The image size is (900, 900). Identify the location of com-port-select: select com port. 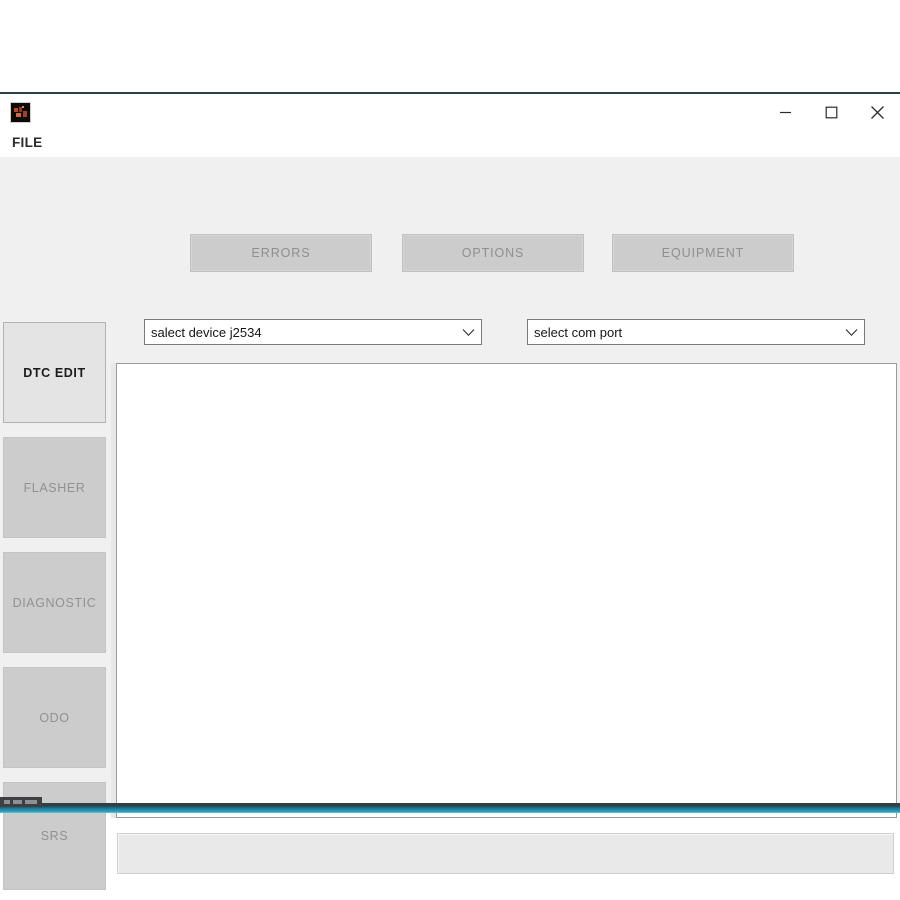
(696, 332).